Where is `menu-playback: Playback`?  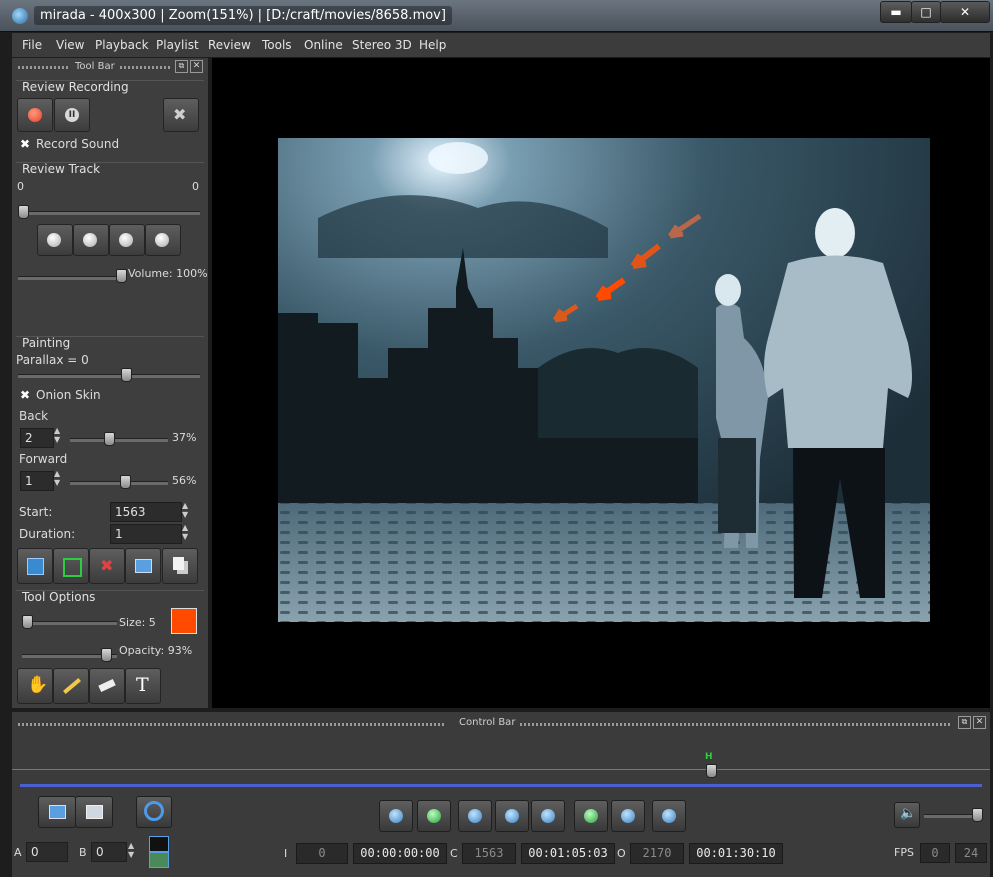 menu-playback: Playback is located at coordinates (122, 45).